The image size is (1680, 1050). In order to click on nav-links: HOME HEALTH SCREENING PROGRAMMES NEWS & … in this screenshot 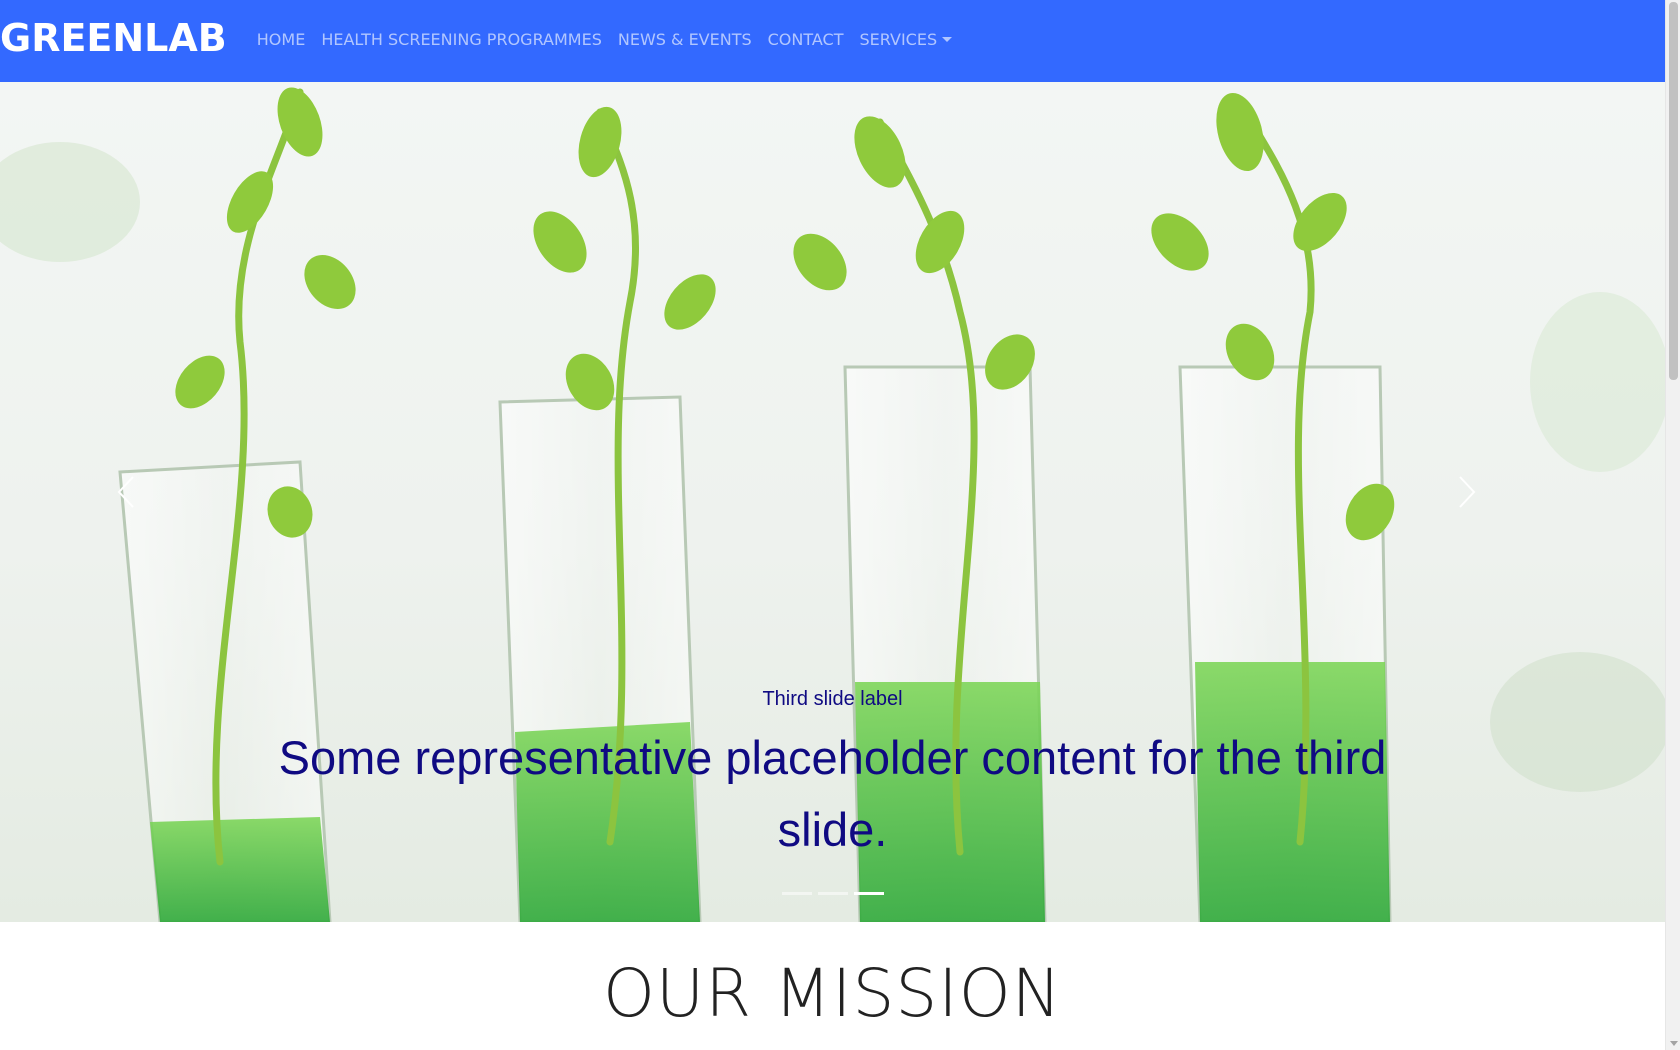, I will do `click(604, 39)`.